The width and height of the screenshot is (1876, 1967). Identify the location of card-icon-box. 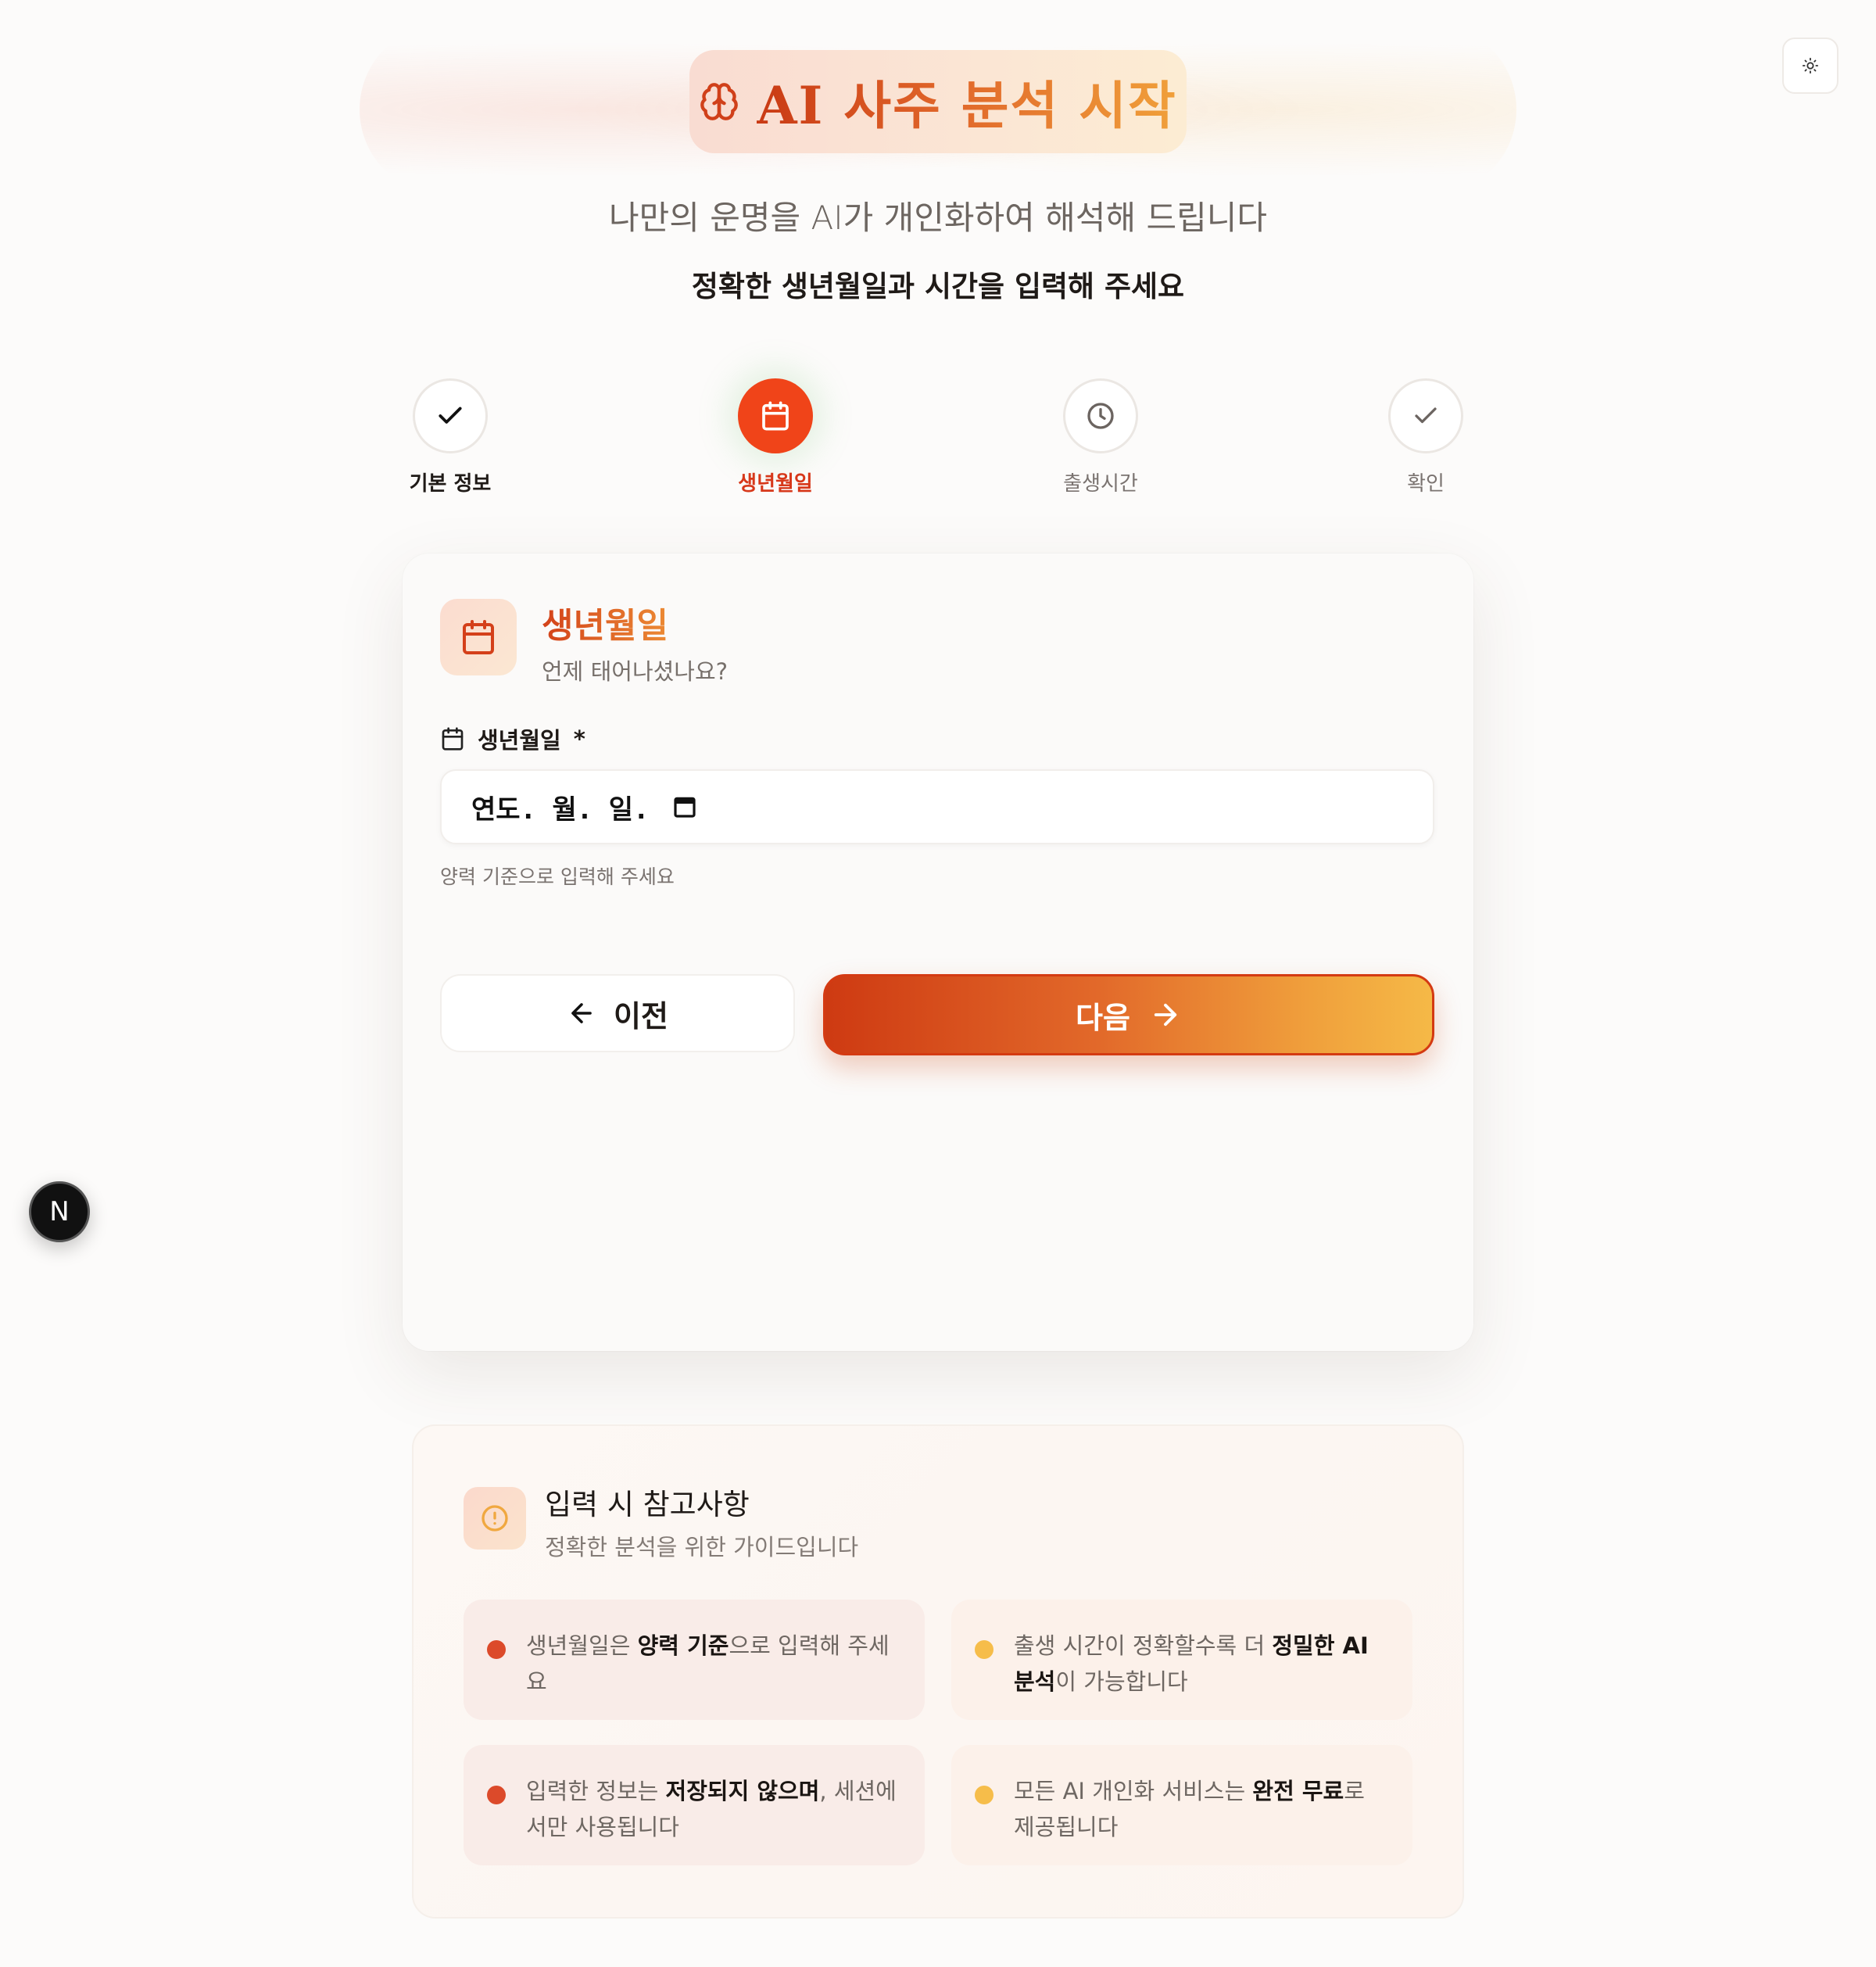
(478, 637).